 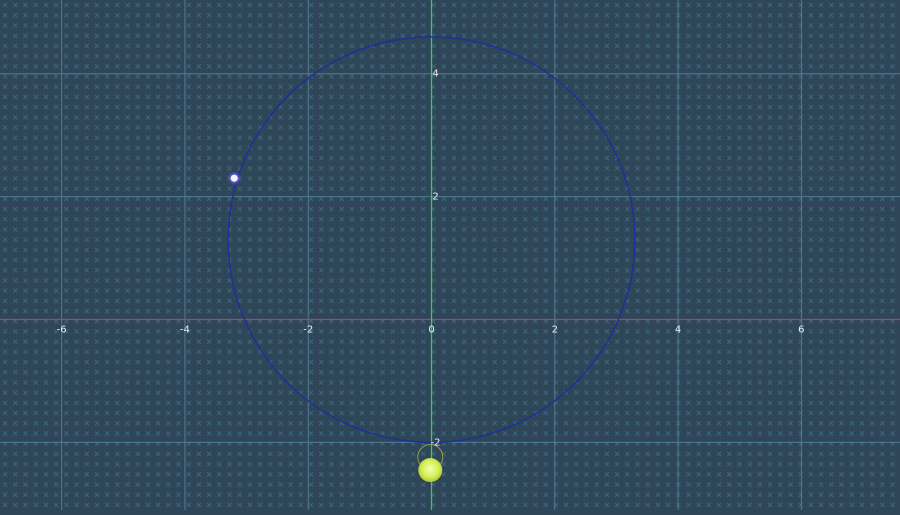 What do you see at coordinates (678, 330) in the screenshot?
I see `x-tick-label: 4` at bounding box center [678, 330].